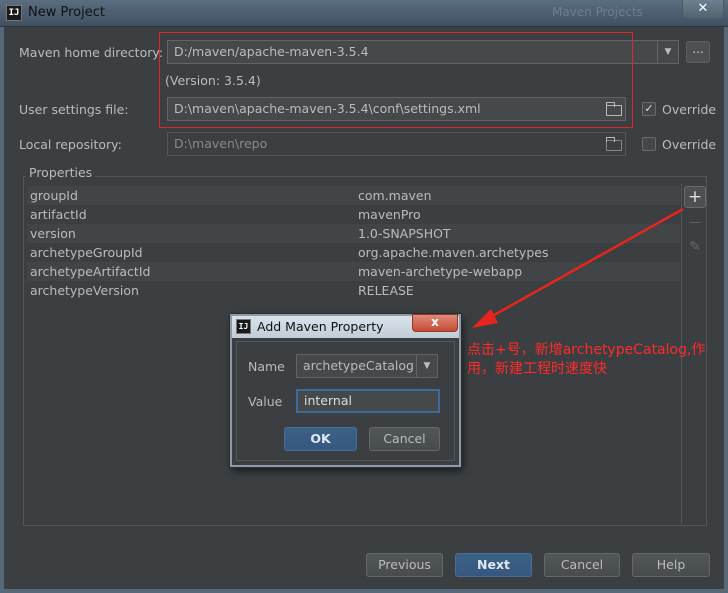 Image resolution: width=728 pixels, height=593 pixels. What do you see at coordinates (578, 267) in the screenshot?
I see `annotation-arrow` at bounding box center [578, 267].